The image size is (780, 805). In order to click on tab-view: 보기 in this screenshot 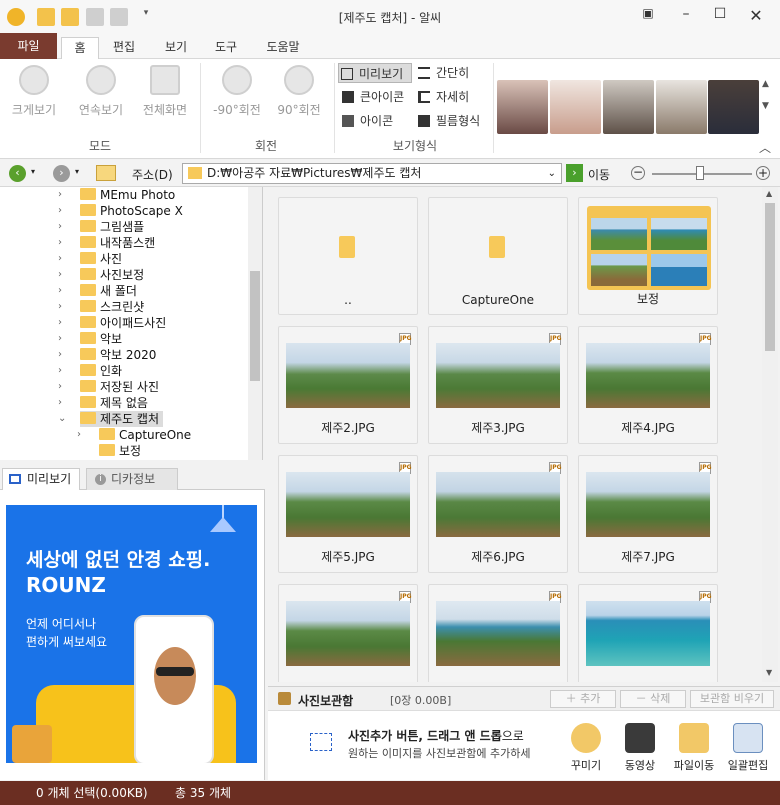, I will do `click(176, 48)`.